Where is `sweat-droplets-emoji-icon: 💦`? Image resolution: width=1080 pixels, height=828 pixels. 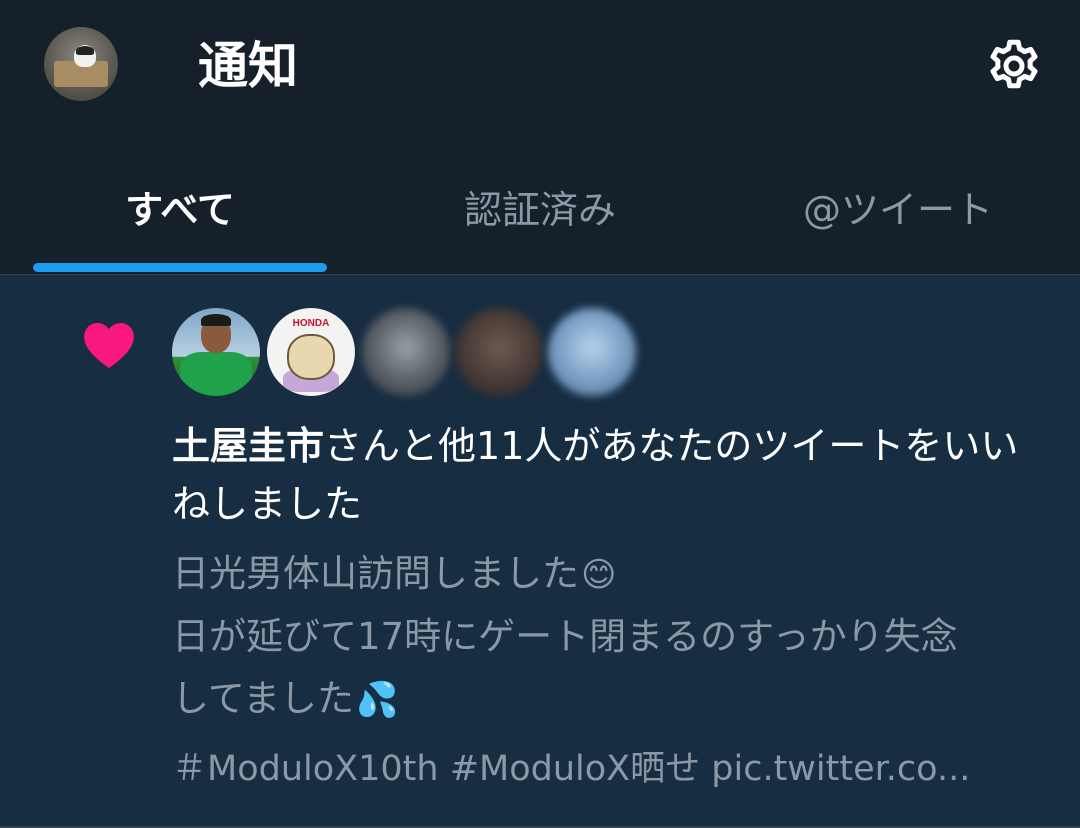
sweat-droplets-emoji-icon: 💦 is located at coordinates (377, 700).